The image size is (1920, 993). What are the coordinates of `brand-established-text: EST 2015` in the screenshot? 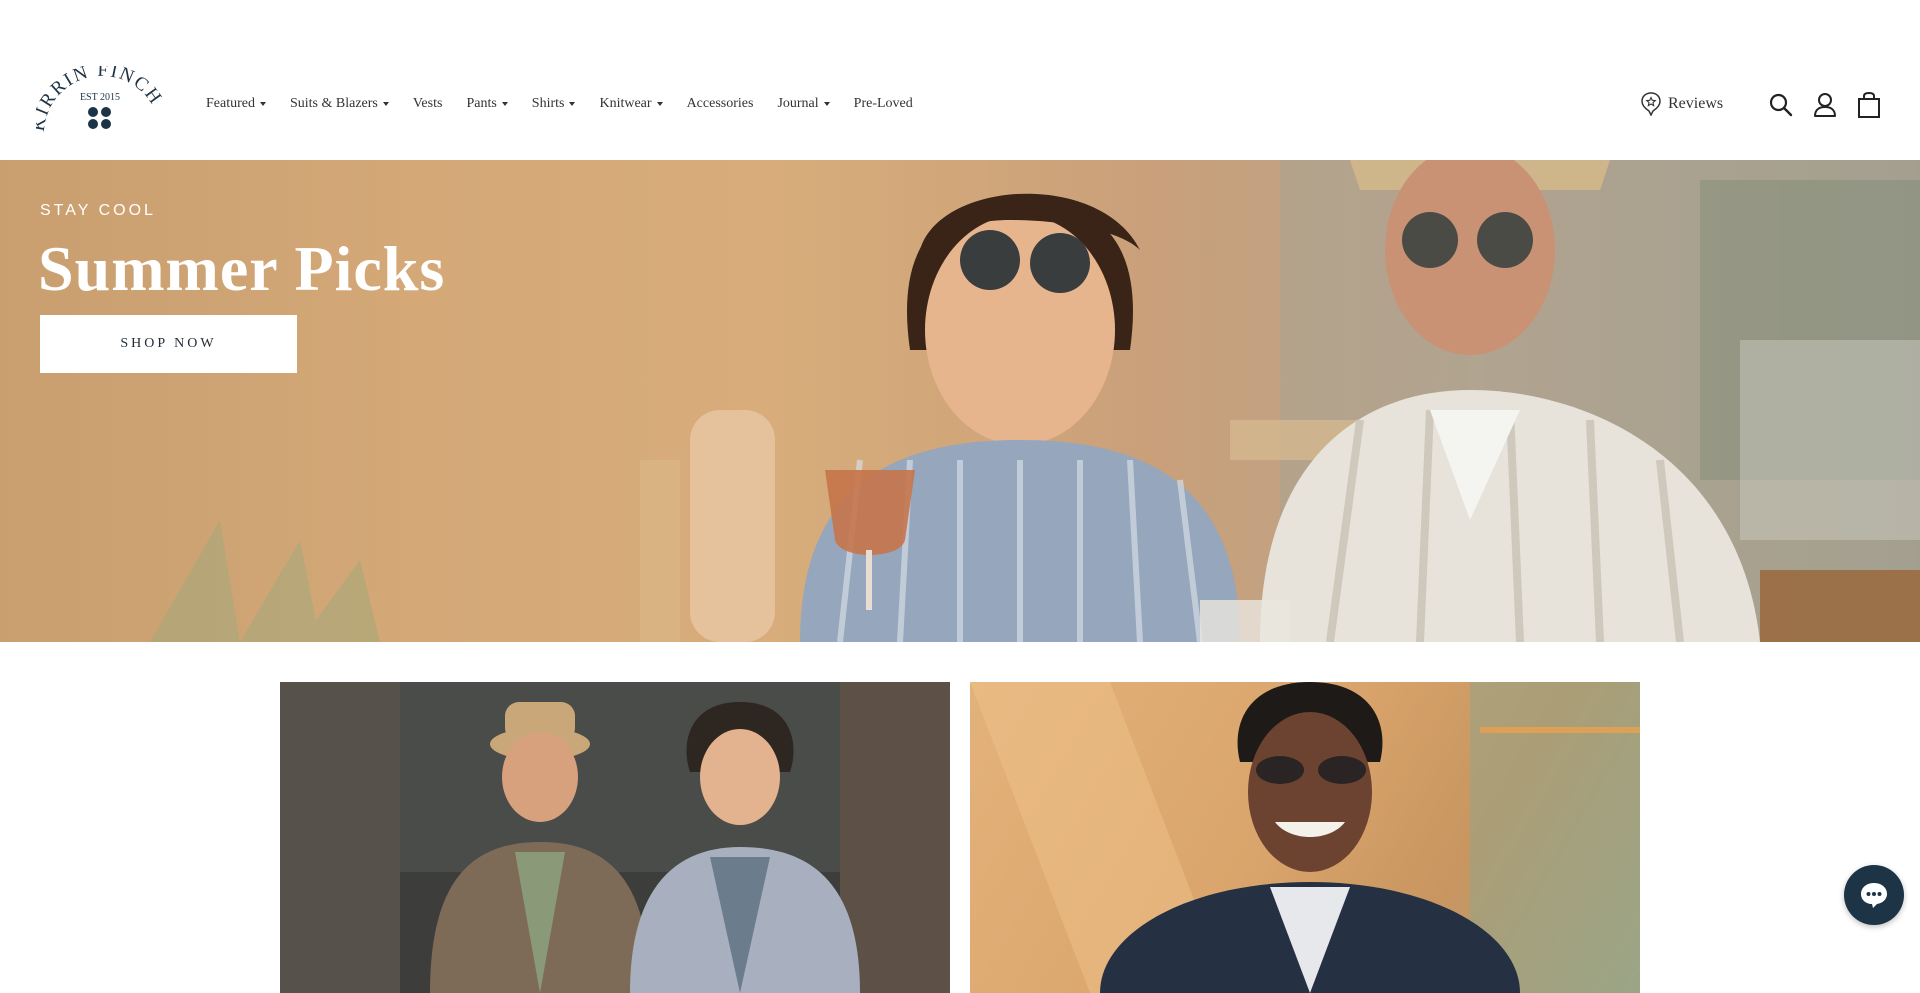 It's located at (100, 97).